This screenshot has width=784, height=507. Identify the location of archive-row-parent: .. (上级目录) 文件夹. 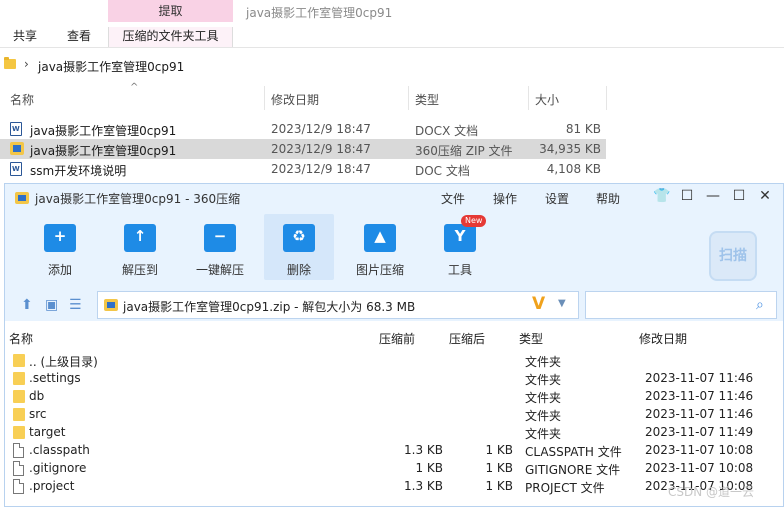
(394, 361).